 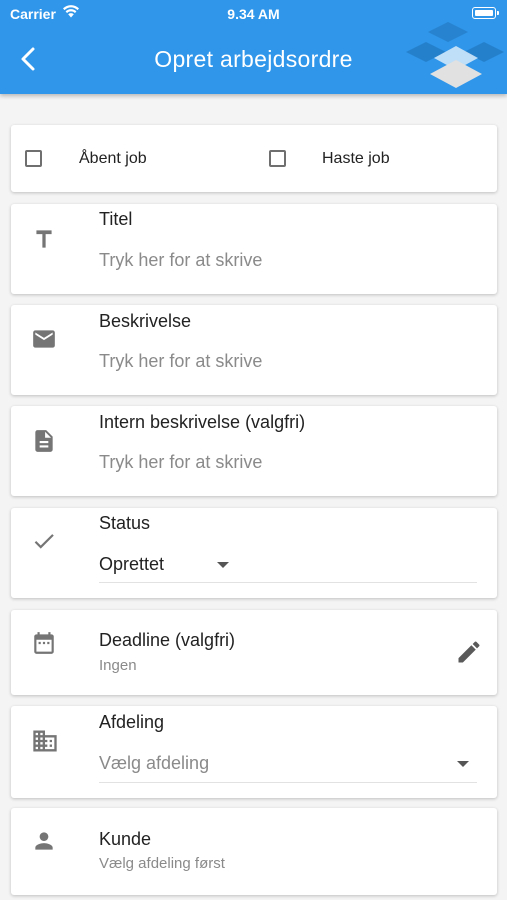 What do you see at coordinates (455, 55) in the screenshot?
I see `brand-logo-icon` at bounding box center [455, 55].